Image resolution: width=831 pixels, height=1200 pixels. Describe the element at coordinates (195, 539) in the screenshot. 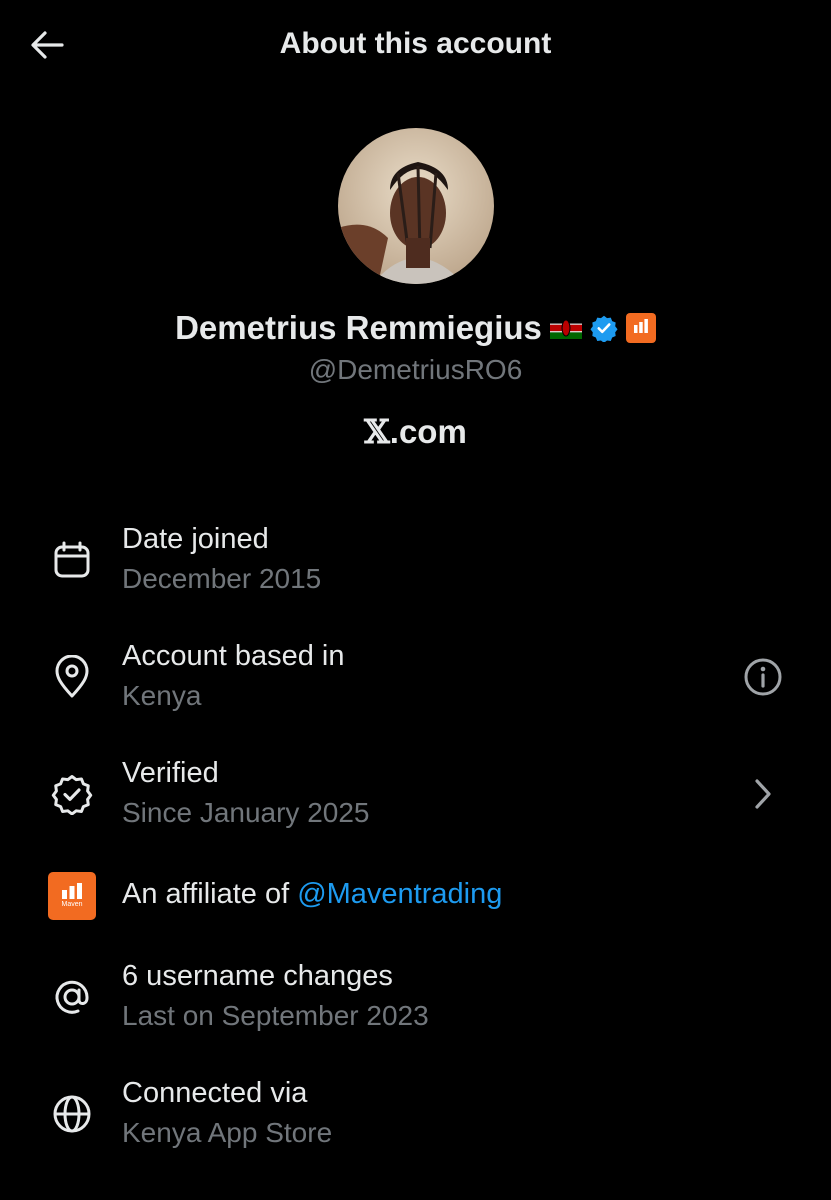

I see `date-joined-label: Date joined` at that location.